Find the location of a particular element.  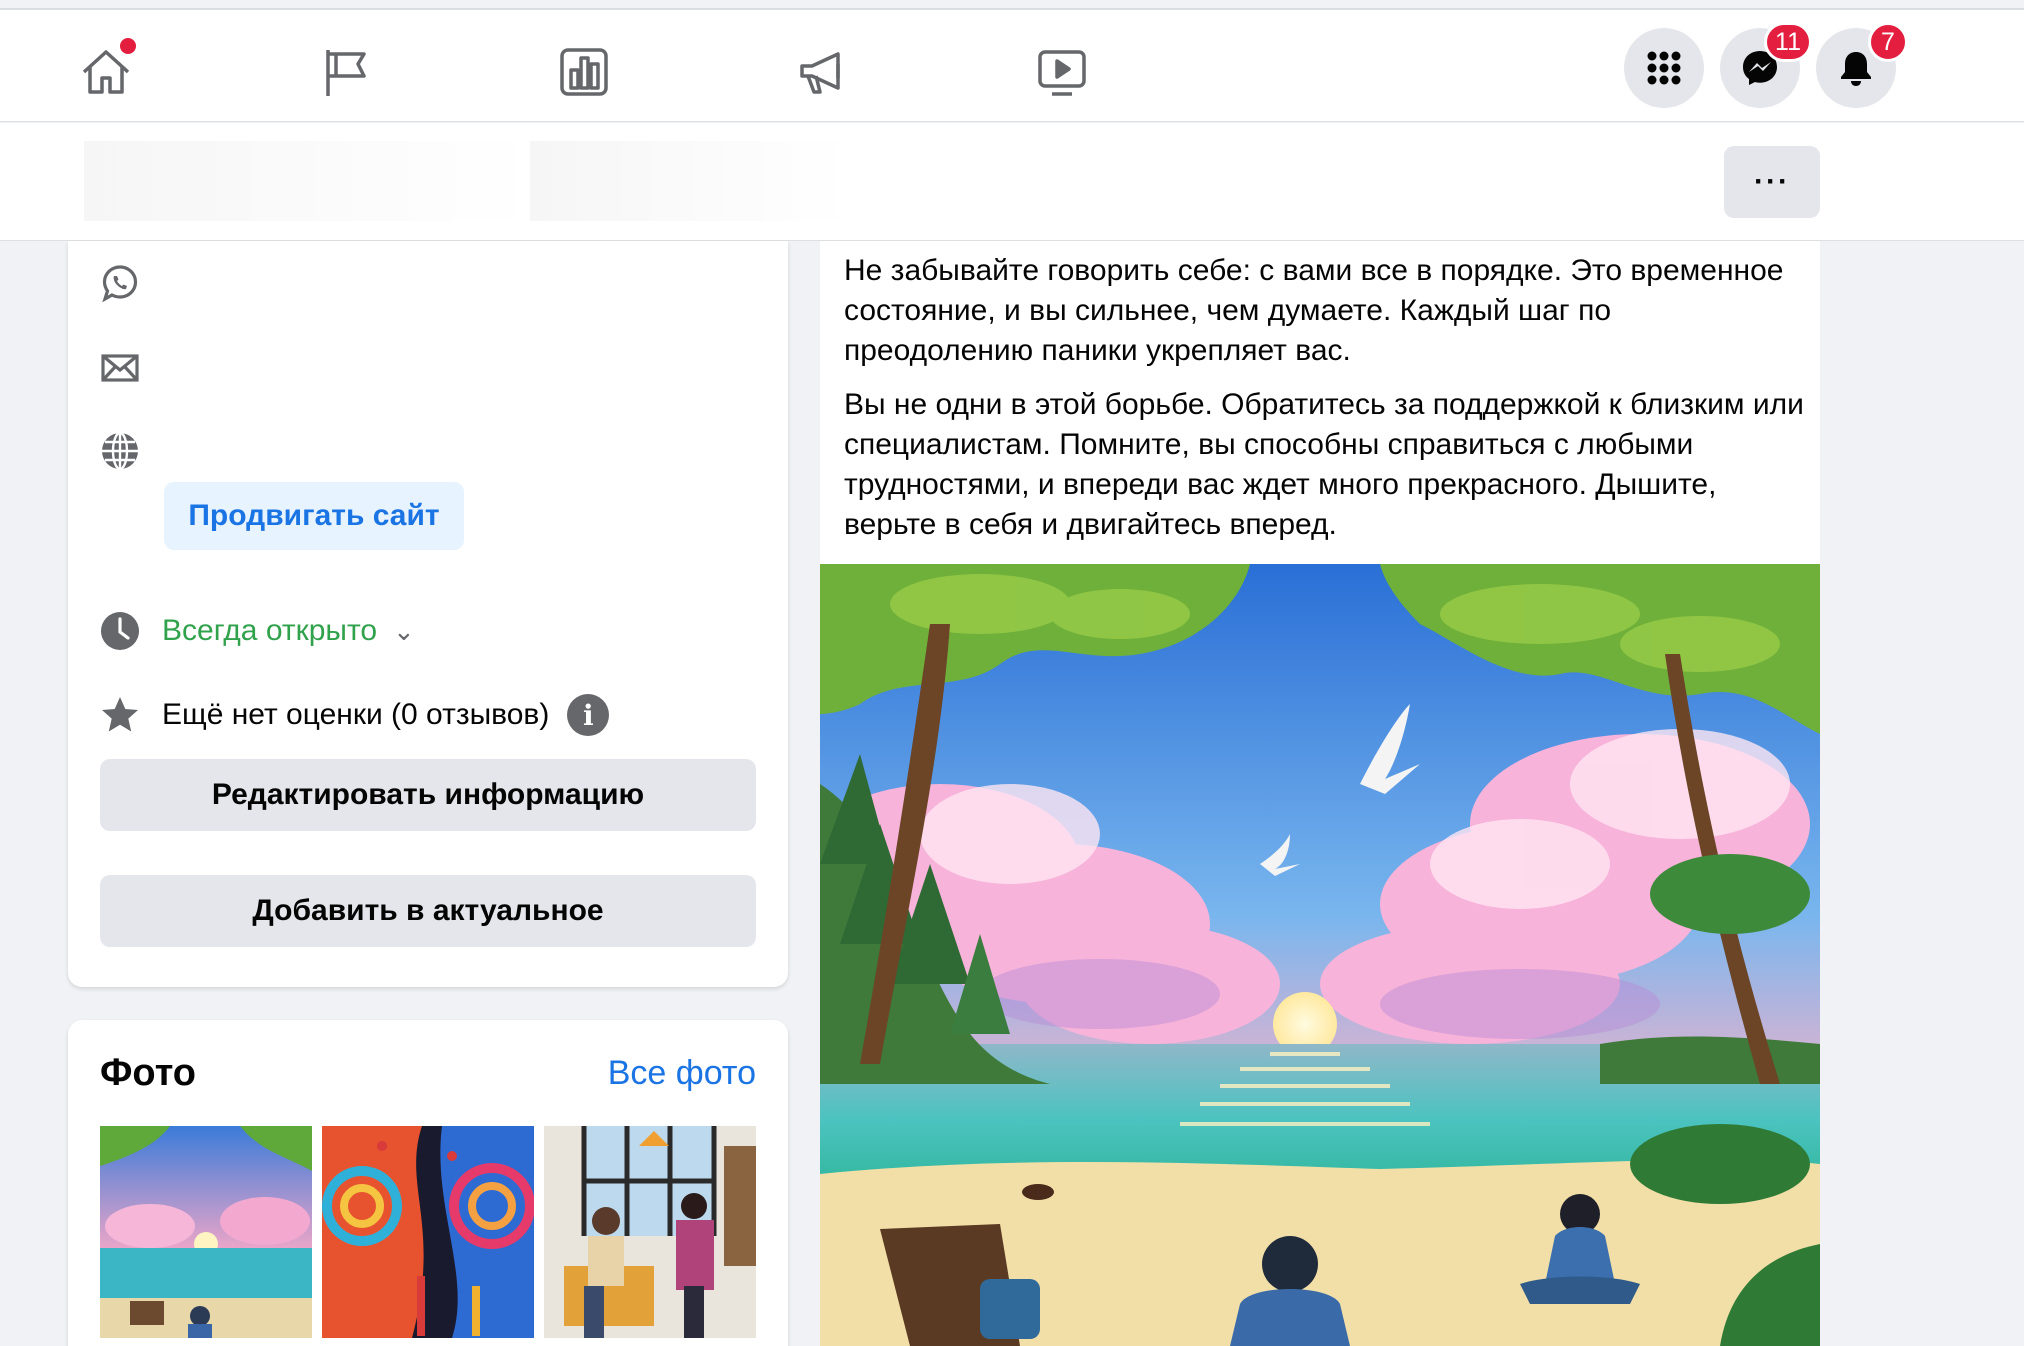

whatsapp-icon is located at coordinates (120, 283).